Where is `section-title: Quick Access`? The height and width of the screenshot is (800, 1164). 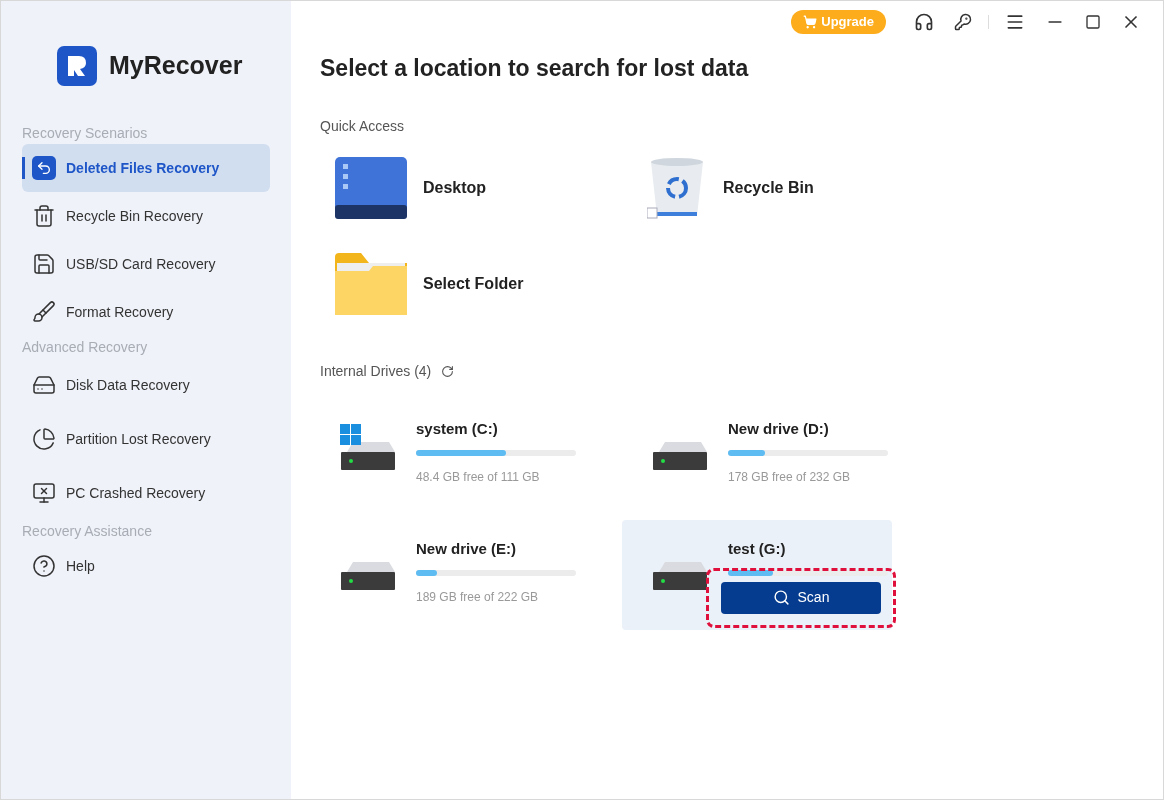 section-title: Quick Access is located at coordinates (363, 126).